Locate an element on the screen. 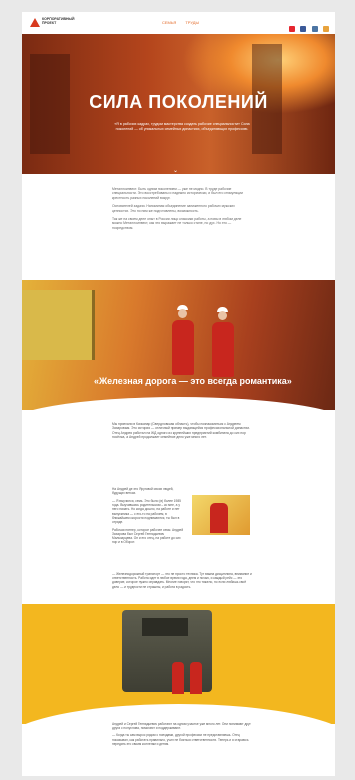 The width and height of the screenshot is (355, 780). nav-item-family: СЕМЬЯ is located at coordinates (169, 22).